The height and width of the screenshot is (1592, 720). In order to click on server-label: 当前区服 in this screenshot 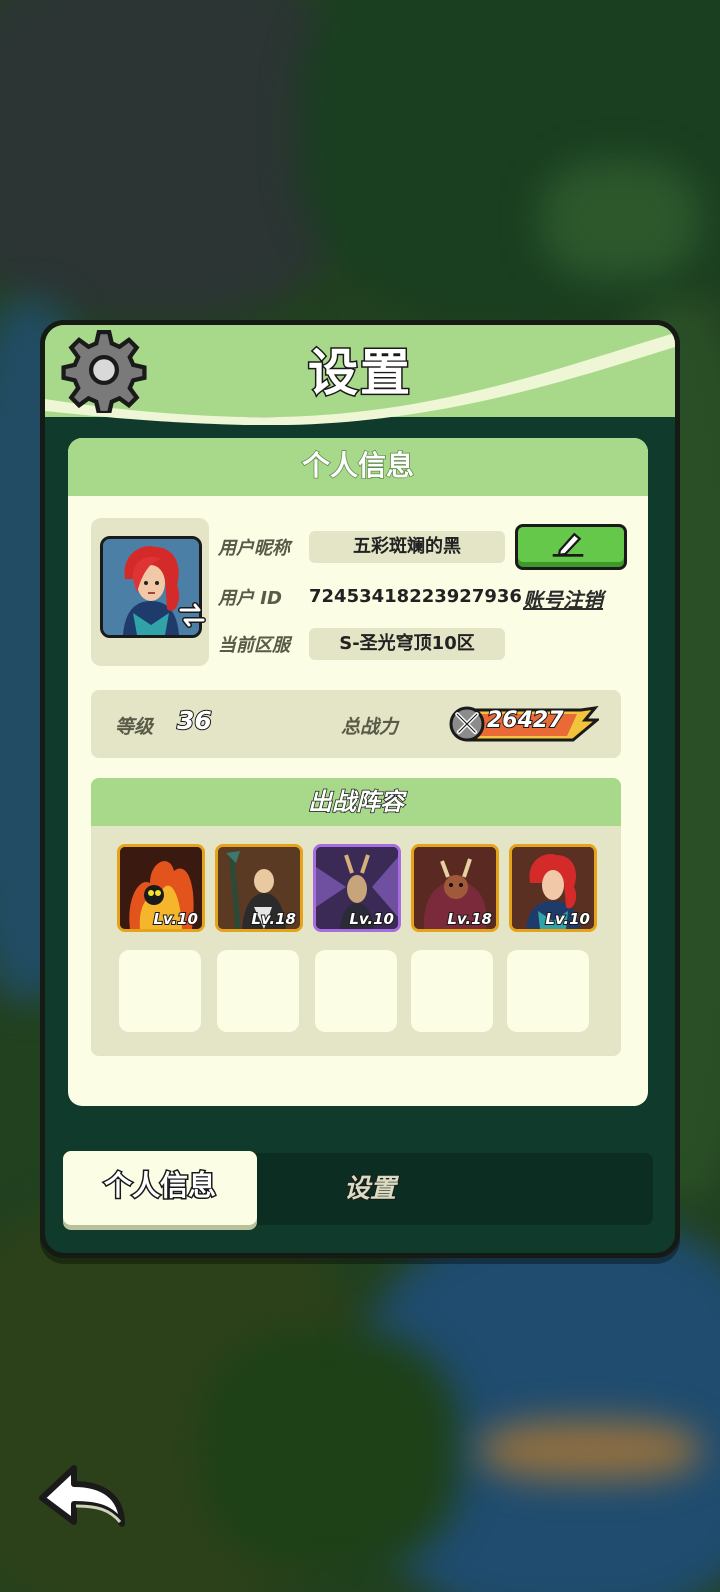, I will do `click(254, 645)`.